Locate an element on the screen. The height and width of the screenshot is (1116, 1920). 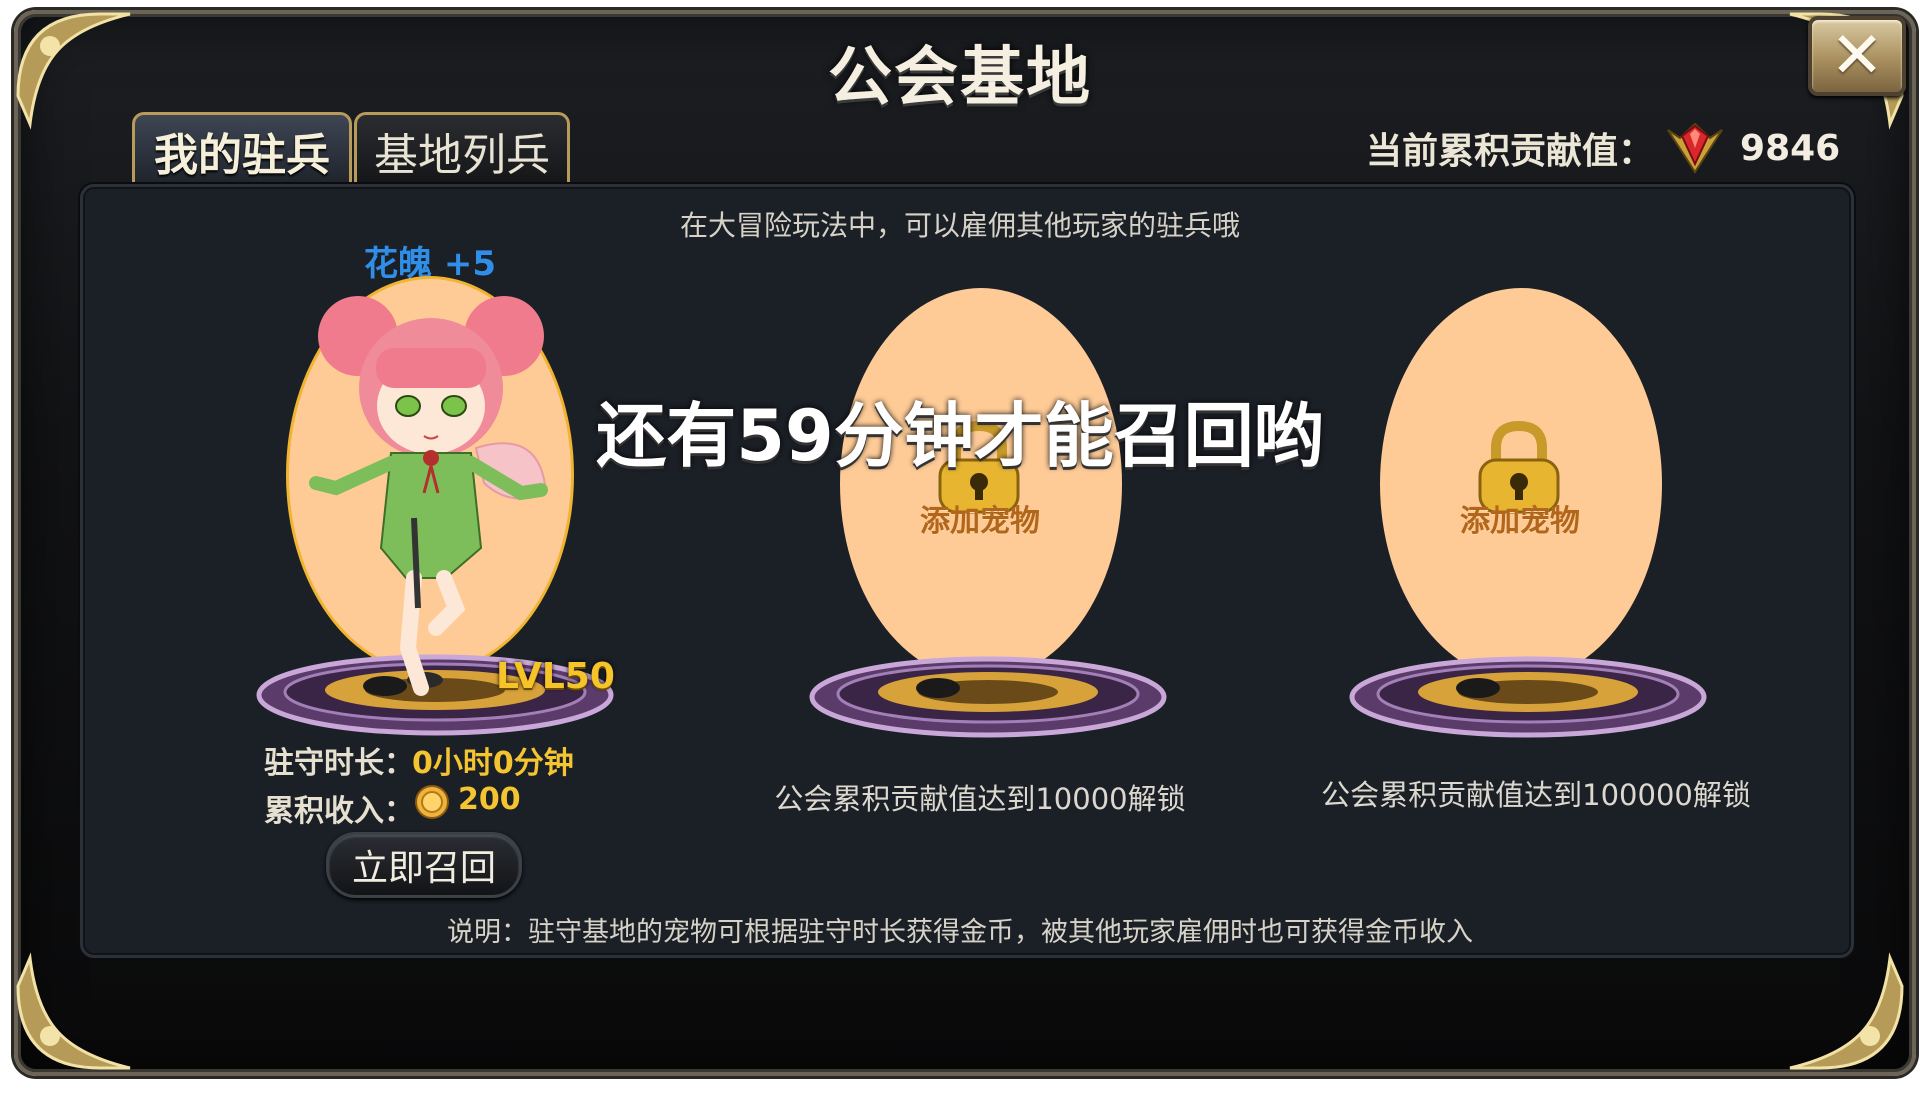
income-label: 累积收入： is located at coordinates (339, 811).